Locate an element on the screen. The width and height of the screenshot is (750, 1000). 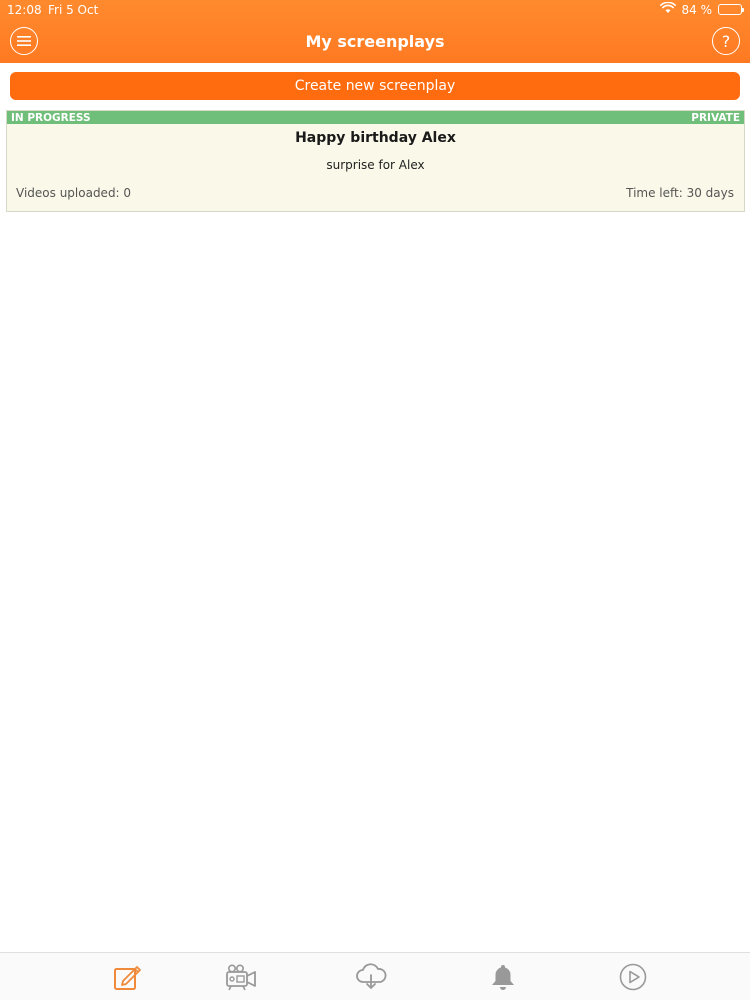
tab-bar is located at coordinates (375, 976).